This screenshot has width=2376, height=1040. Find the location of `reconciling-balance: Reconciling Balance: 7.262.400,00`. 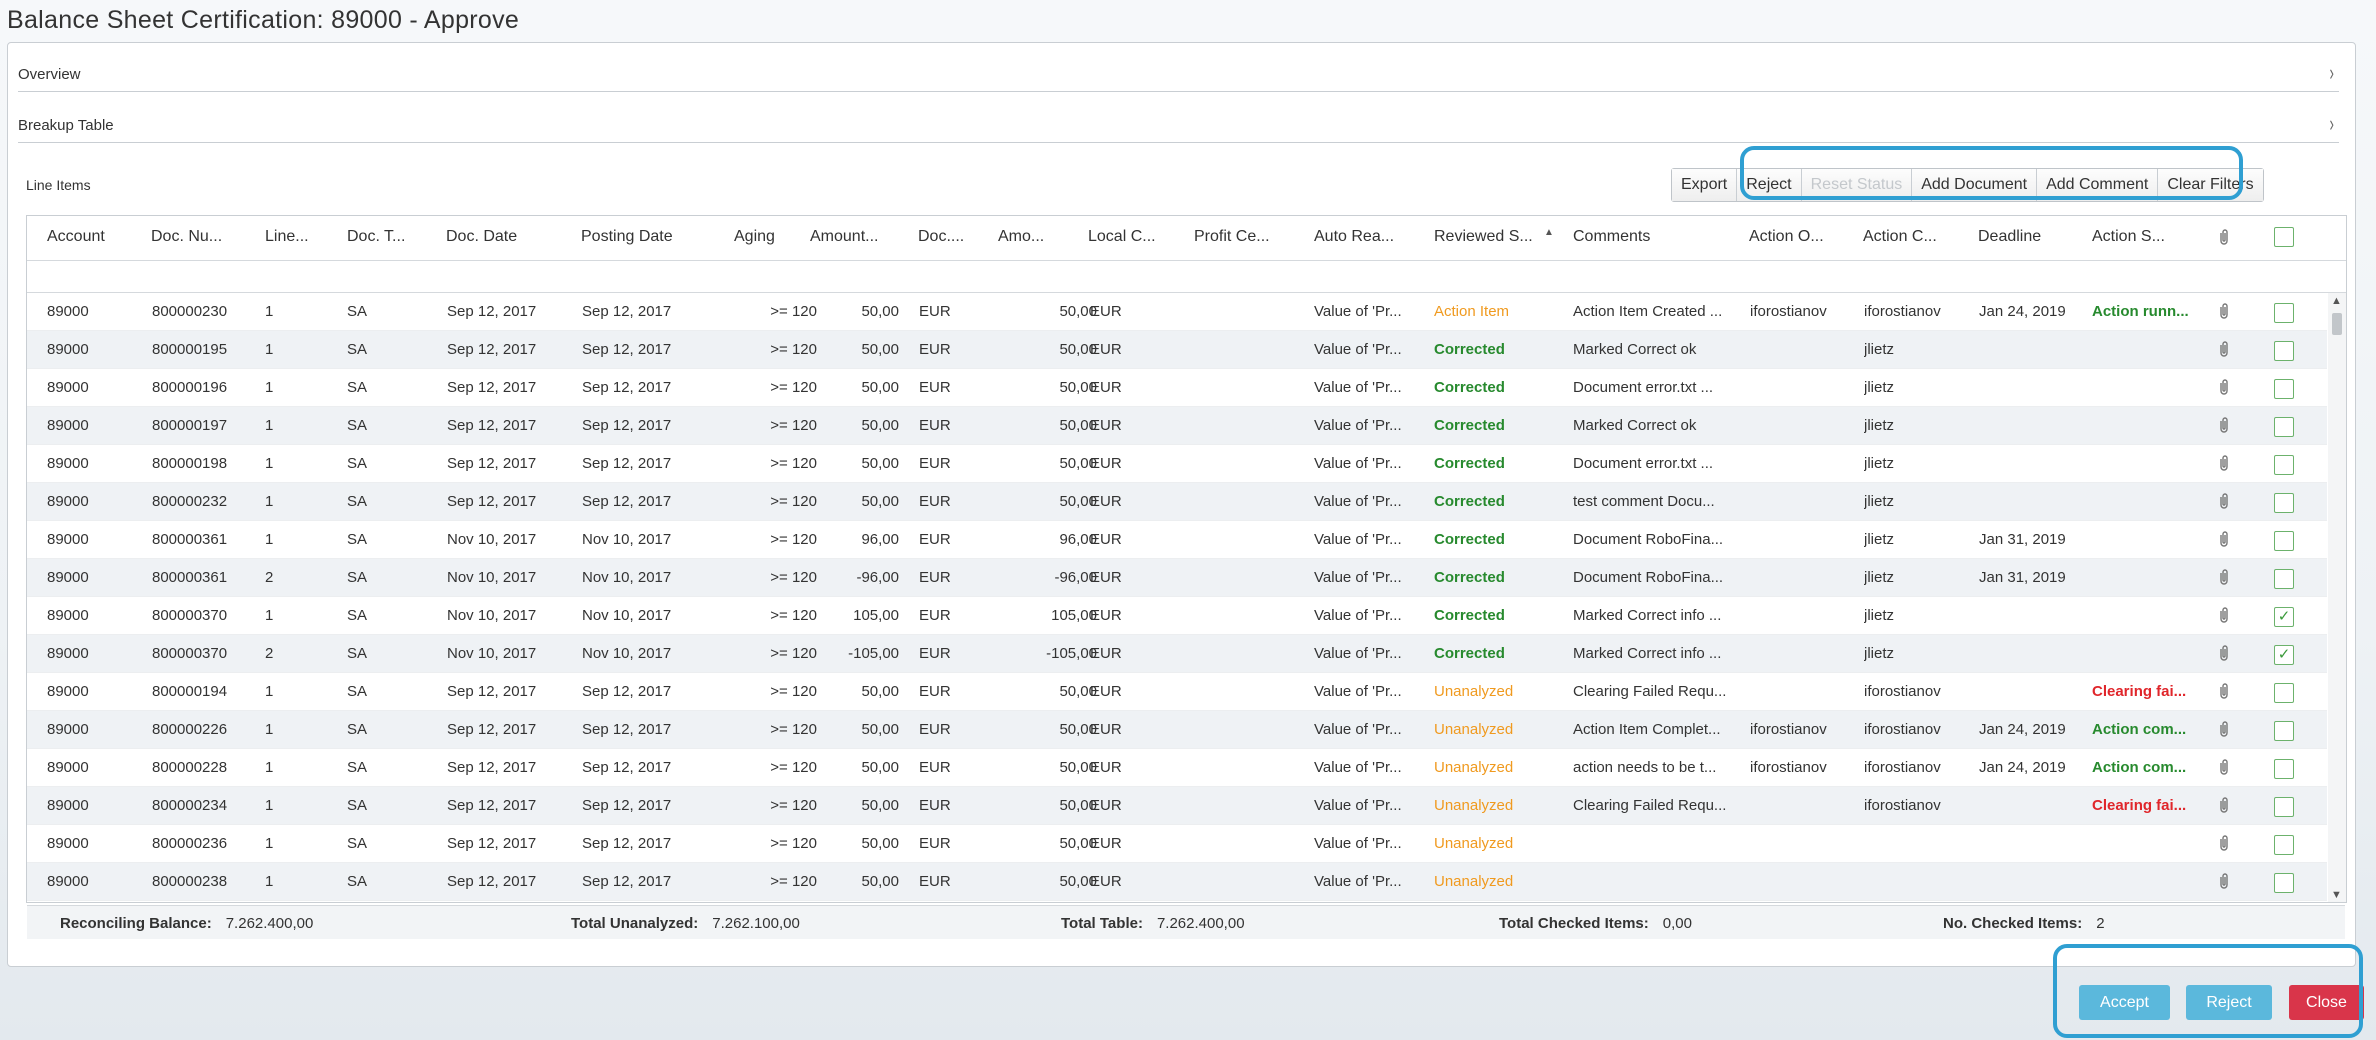

reconciling-balance: Reconciling Balance: 7.262.400,00 is located at coordinates (186, 923).